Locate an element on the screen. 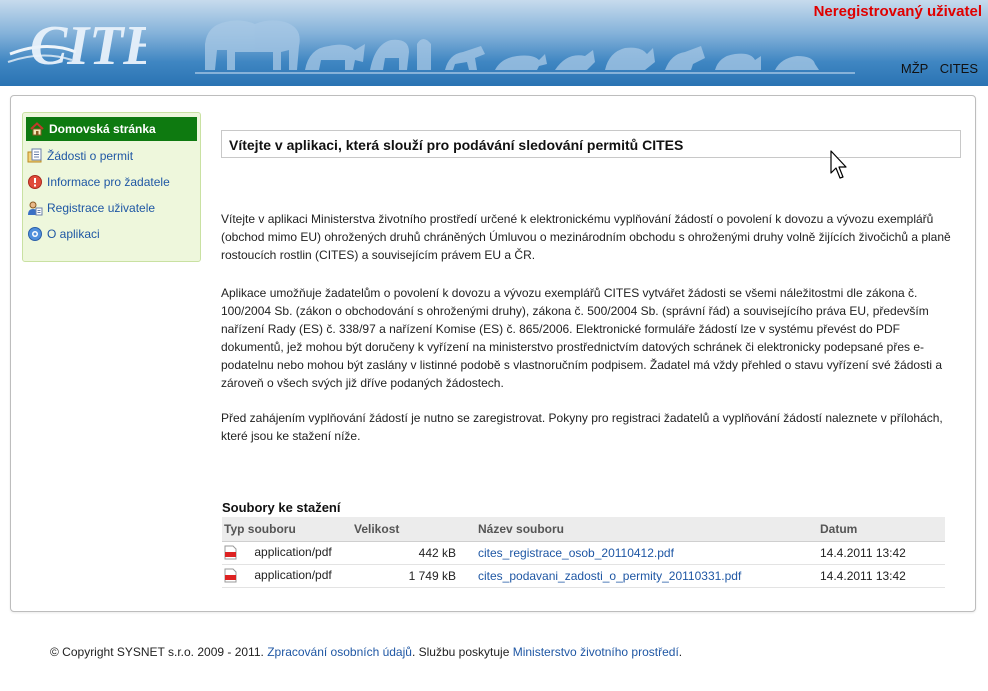  downloads-heading: Soubory ke stažení is located at coordinates (281, 507).